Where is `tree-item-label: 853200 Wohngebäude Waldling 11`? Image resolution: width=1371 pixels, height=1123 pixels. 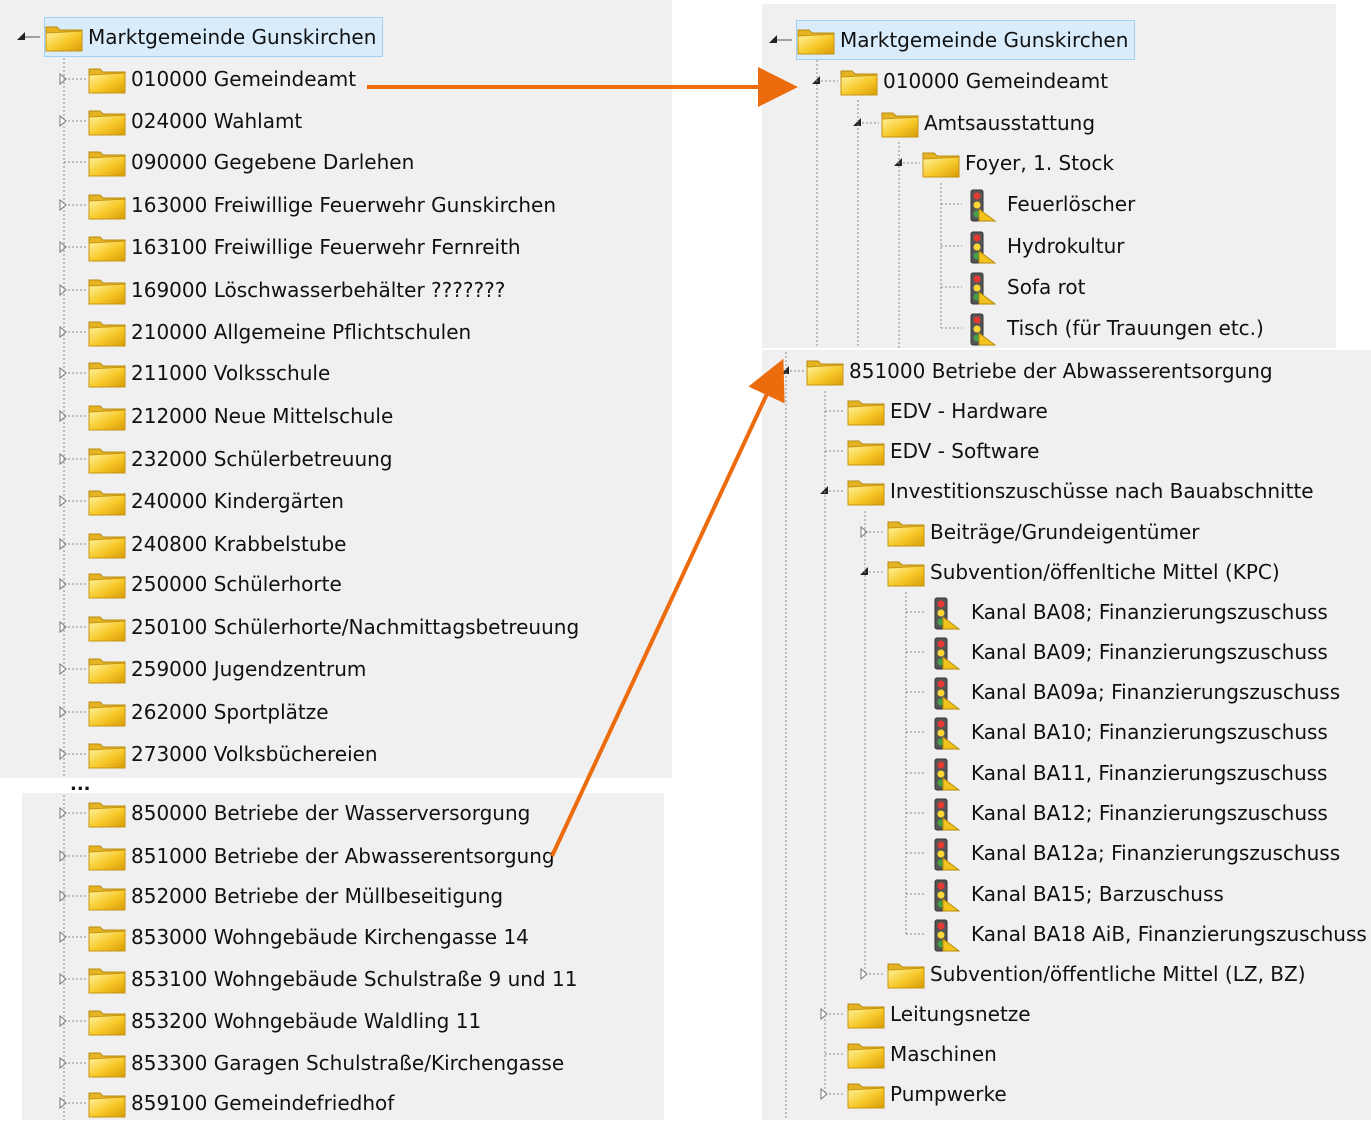 tree-item-label: 853200 Wohngebäude Waldling 11 is located at coordinates (306, 1021).